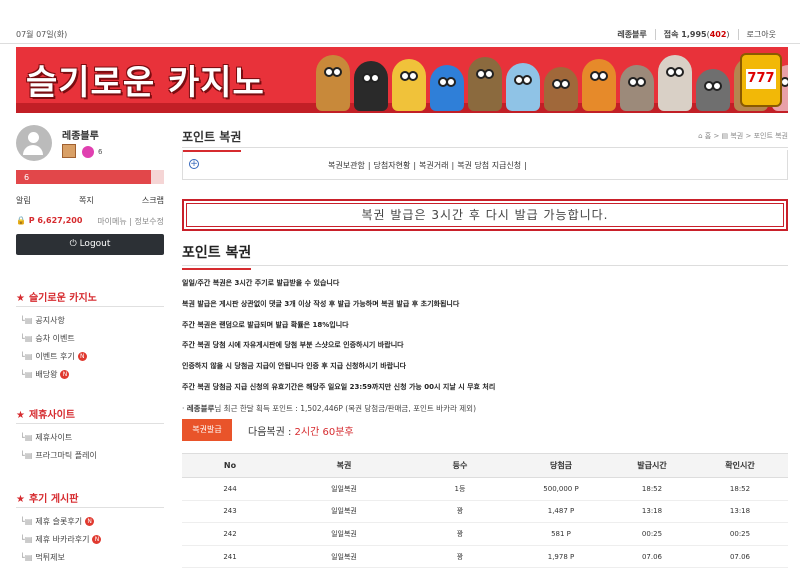  I want to click on sub-navigation: + 복권보관함 | 당첨자현황 | 복권거래 | 복권 당첨 지급신청 |, so click(485, 165).